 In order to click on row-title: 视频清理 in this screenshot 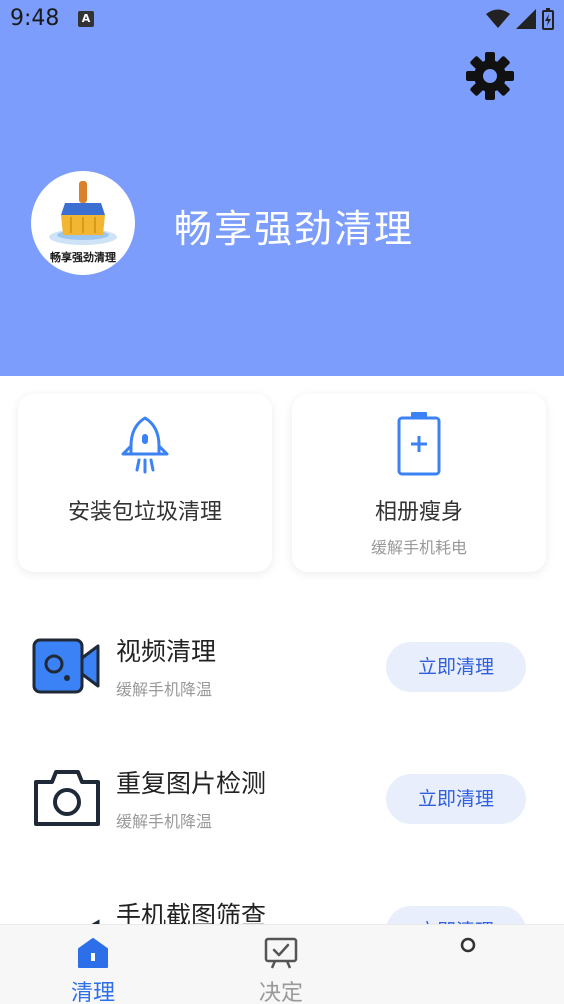, I will do `click(166, 651)`.